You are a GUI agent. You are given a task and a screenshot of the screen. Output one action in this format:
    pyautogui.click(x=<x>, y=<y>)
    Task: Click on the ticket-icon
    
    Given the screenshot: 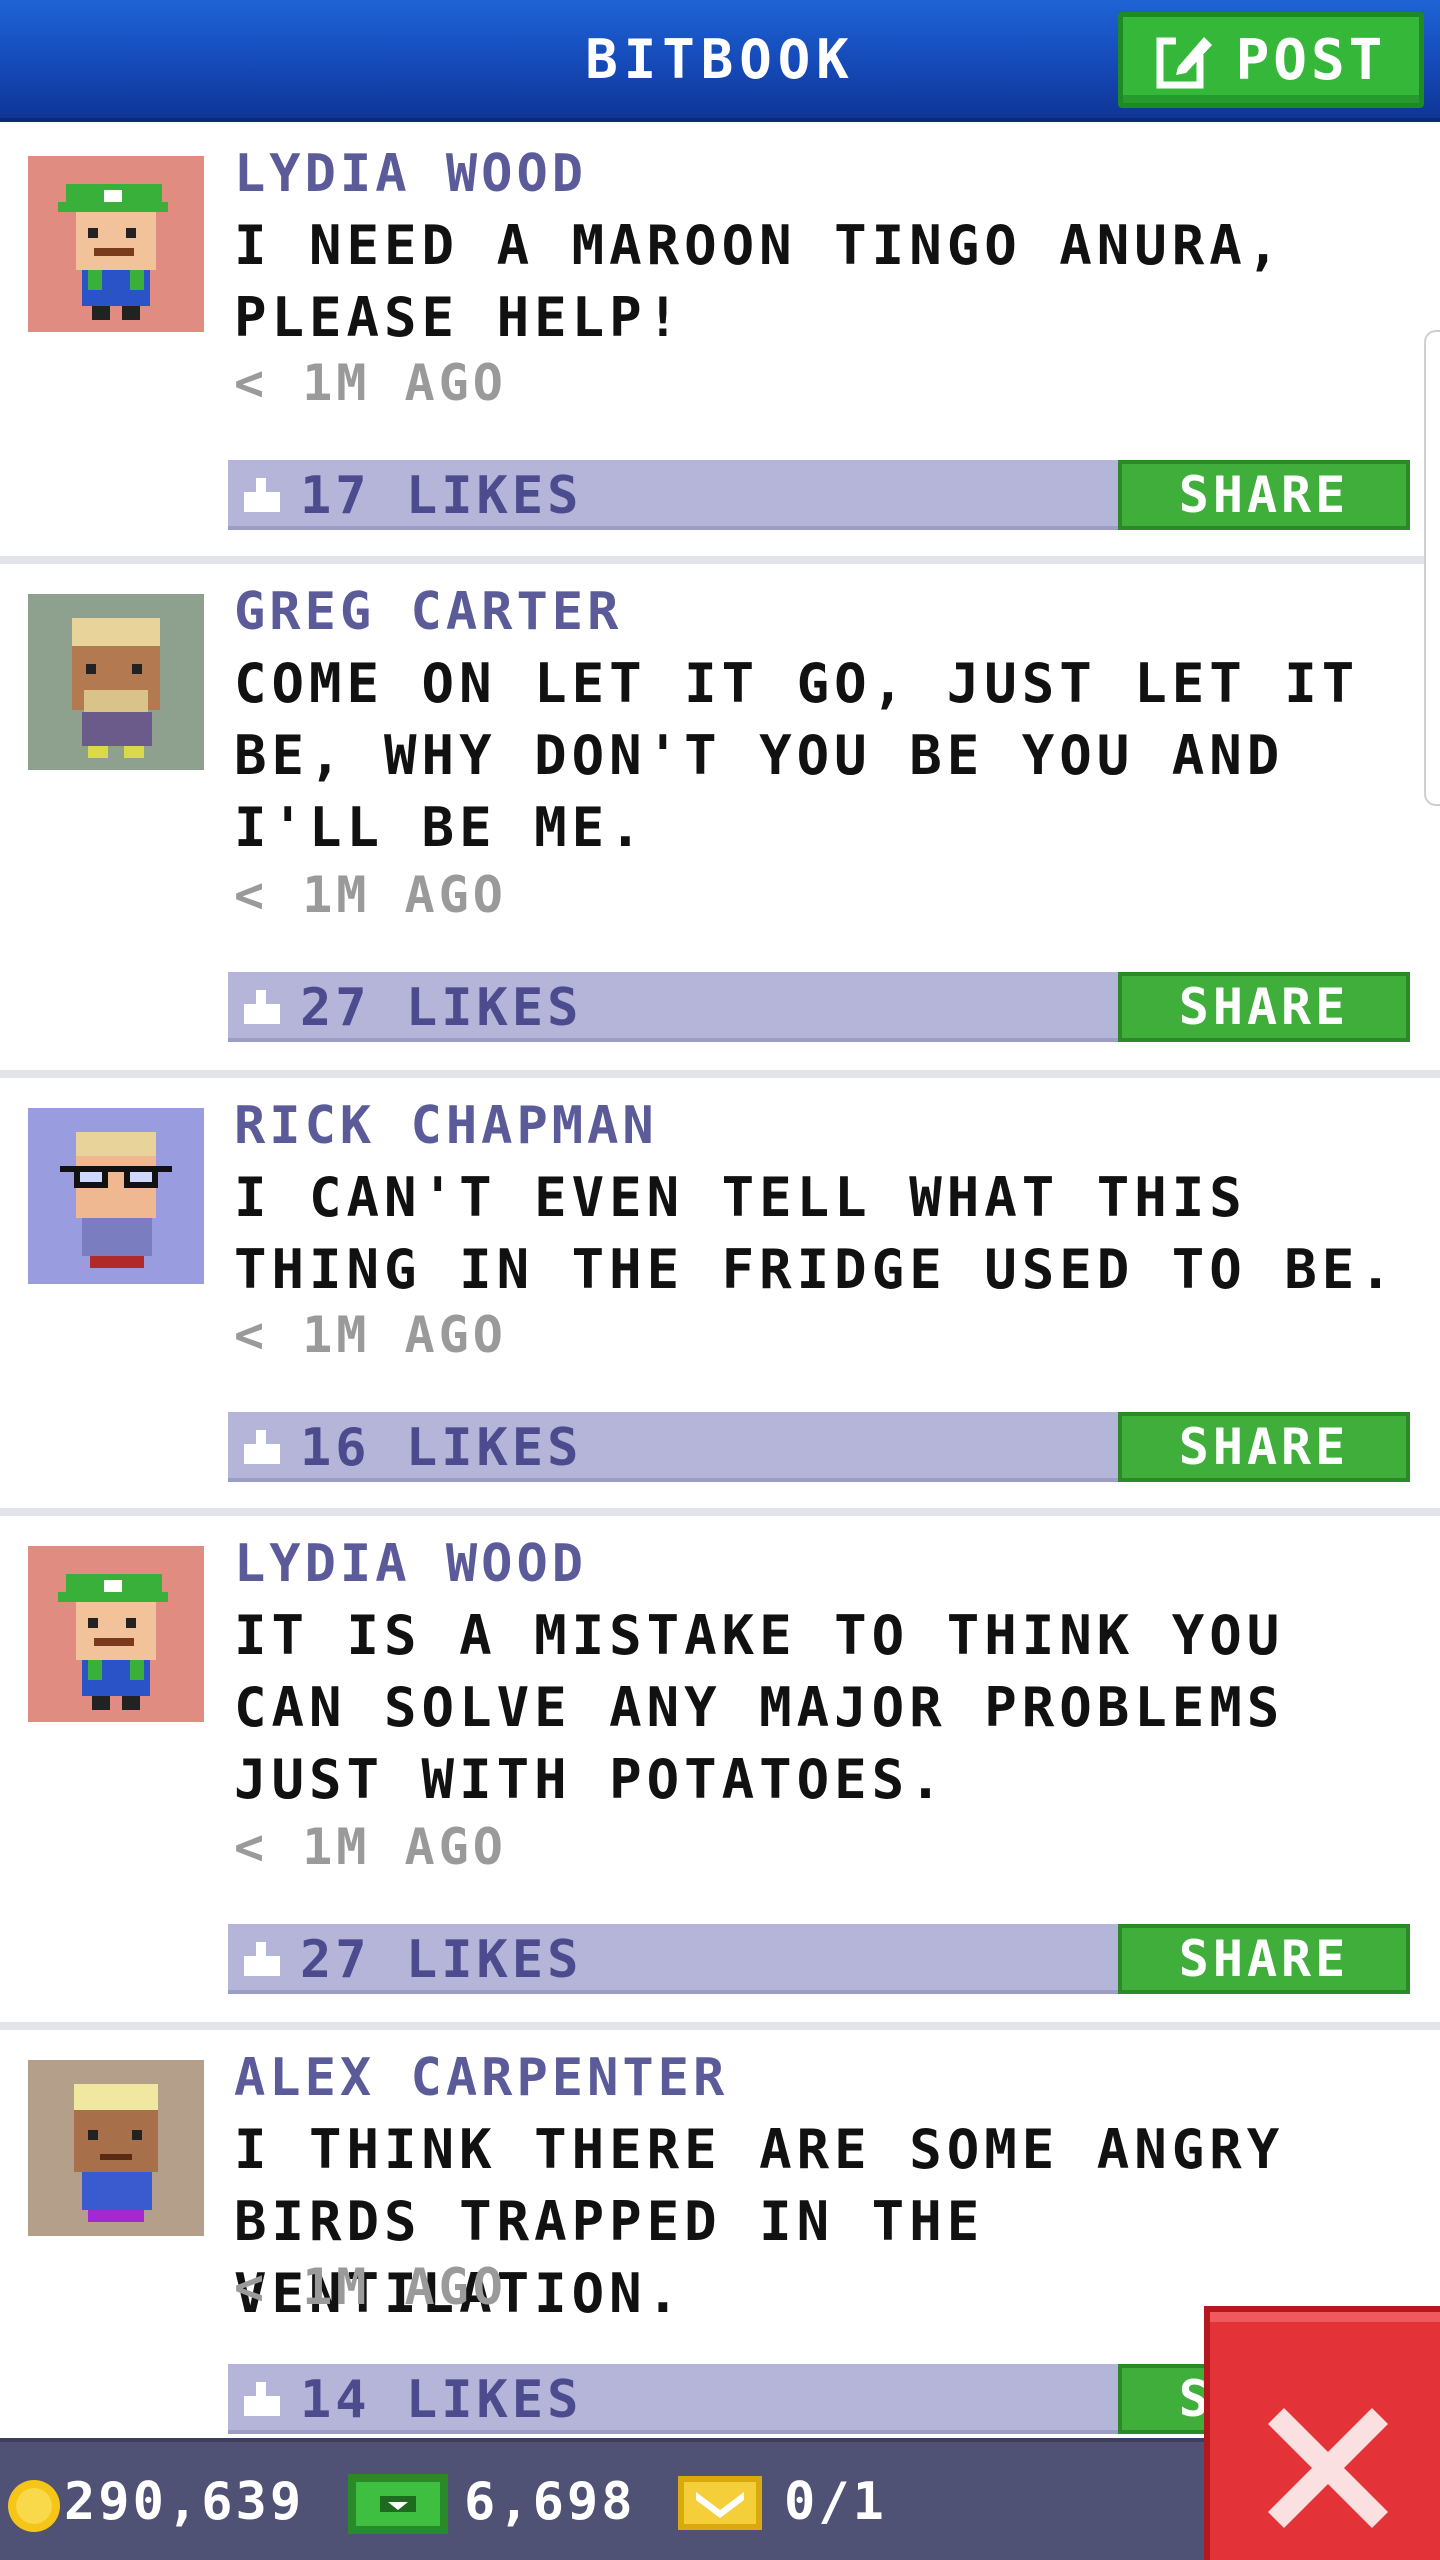 What is the action you would take?
    pyautogui.click(x=720, y=2503)
    